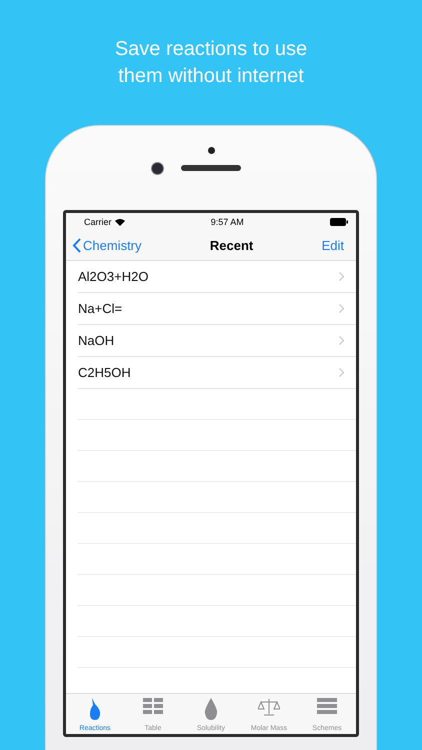 This screenshot has height=750, width=422. What do you see at coordinates (211, 168) in the screenshot?
I see `speaker-slot` at bounding box center [211, 168].